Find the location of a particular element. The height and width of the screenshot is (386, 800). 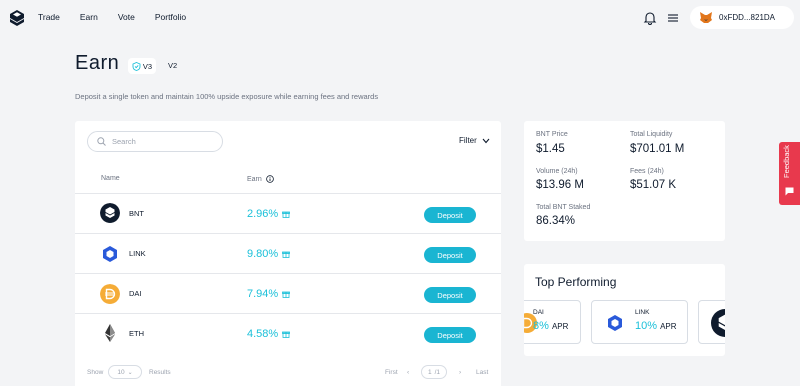

last-page-link: Last is located at coordinates (482, 372).